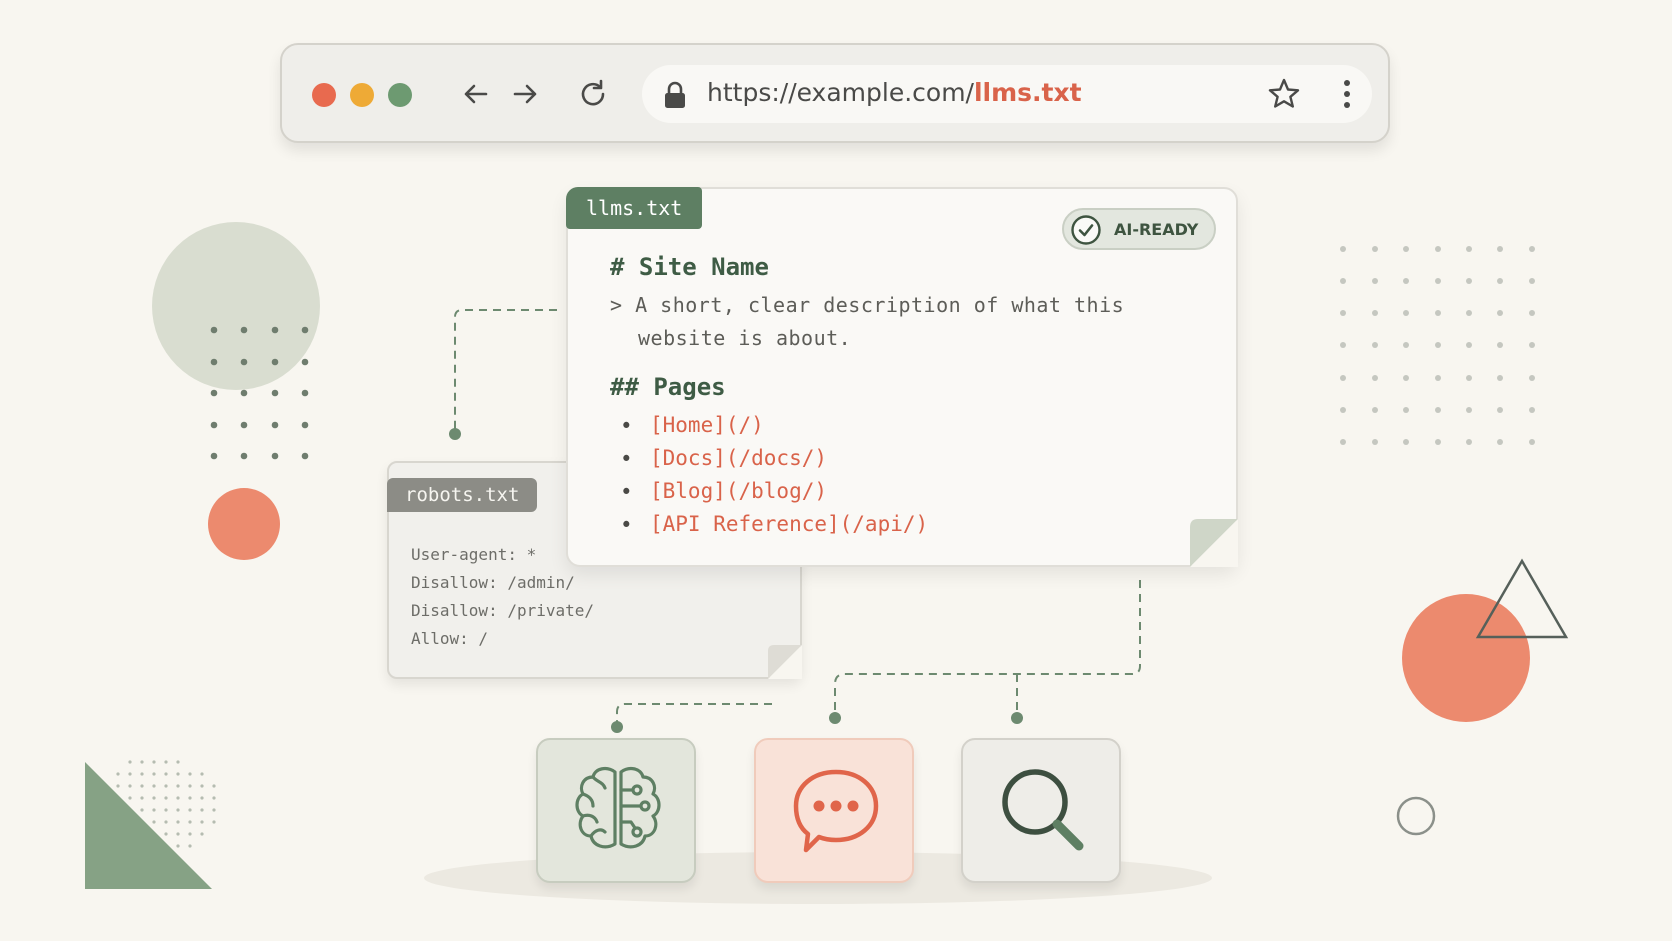  What do you see at coordinates (362, 95) in the screenshot?
I see `minimize-window-dot` at bounding box center [362, 95].